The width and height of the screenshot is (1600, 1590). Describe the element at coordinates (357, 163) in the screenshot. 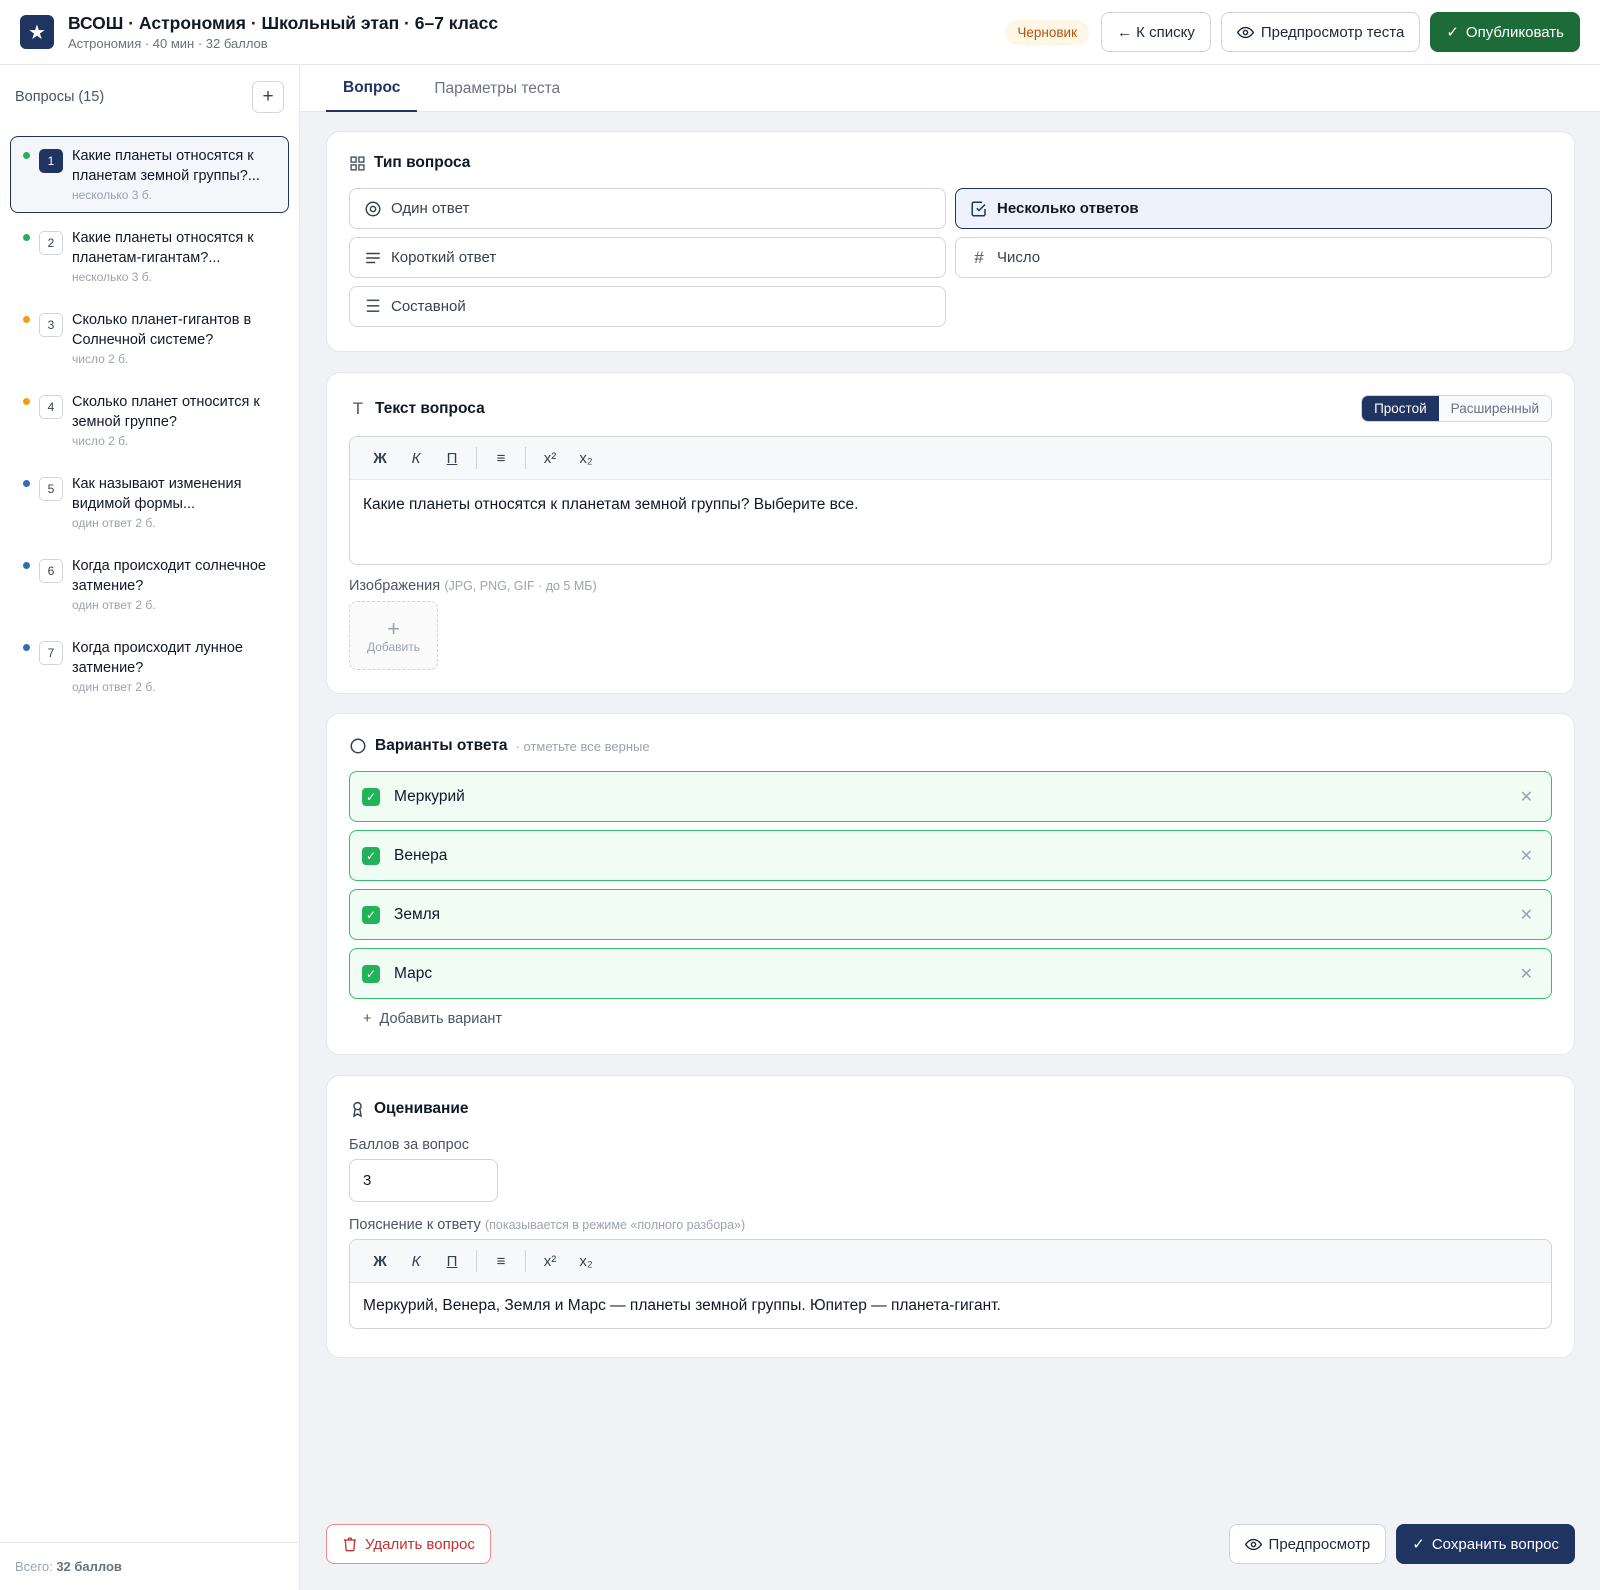

I see `grid-icon` at that location.